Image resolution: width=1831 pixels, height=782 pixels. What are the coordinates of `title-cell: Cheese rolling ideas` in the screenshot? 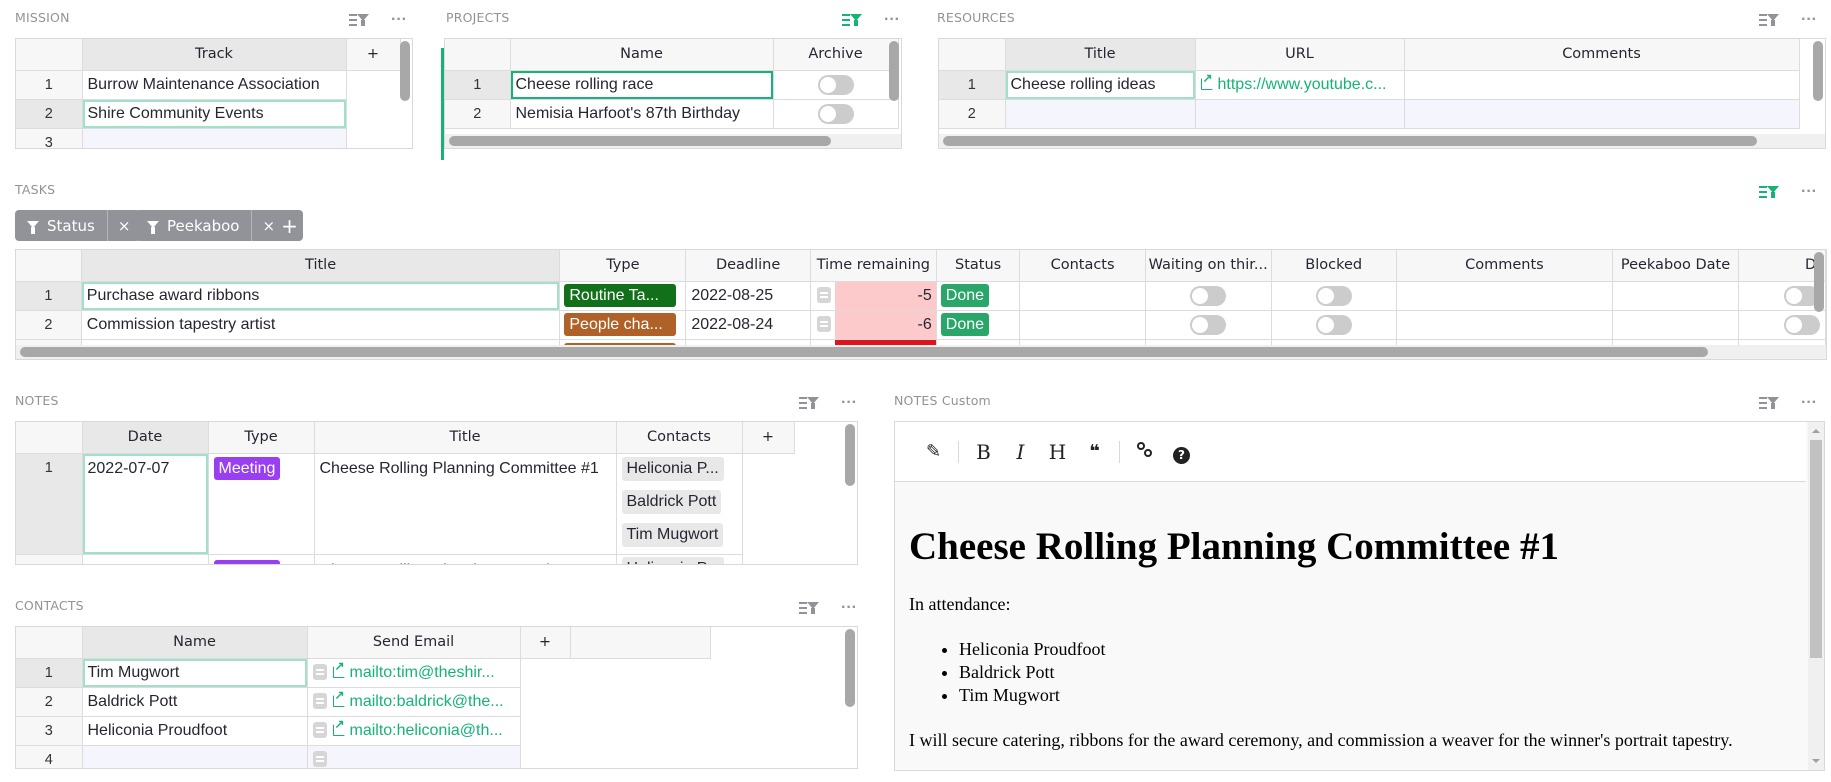 It's located at (1100, 85).